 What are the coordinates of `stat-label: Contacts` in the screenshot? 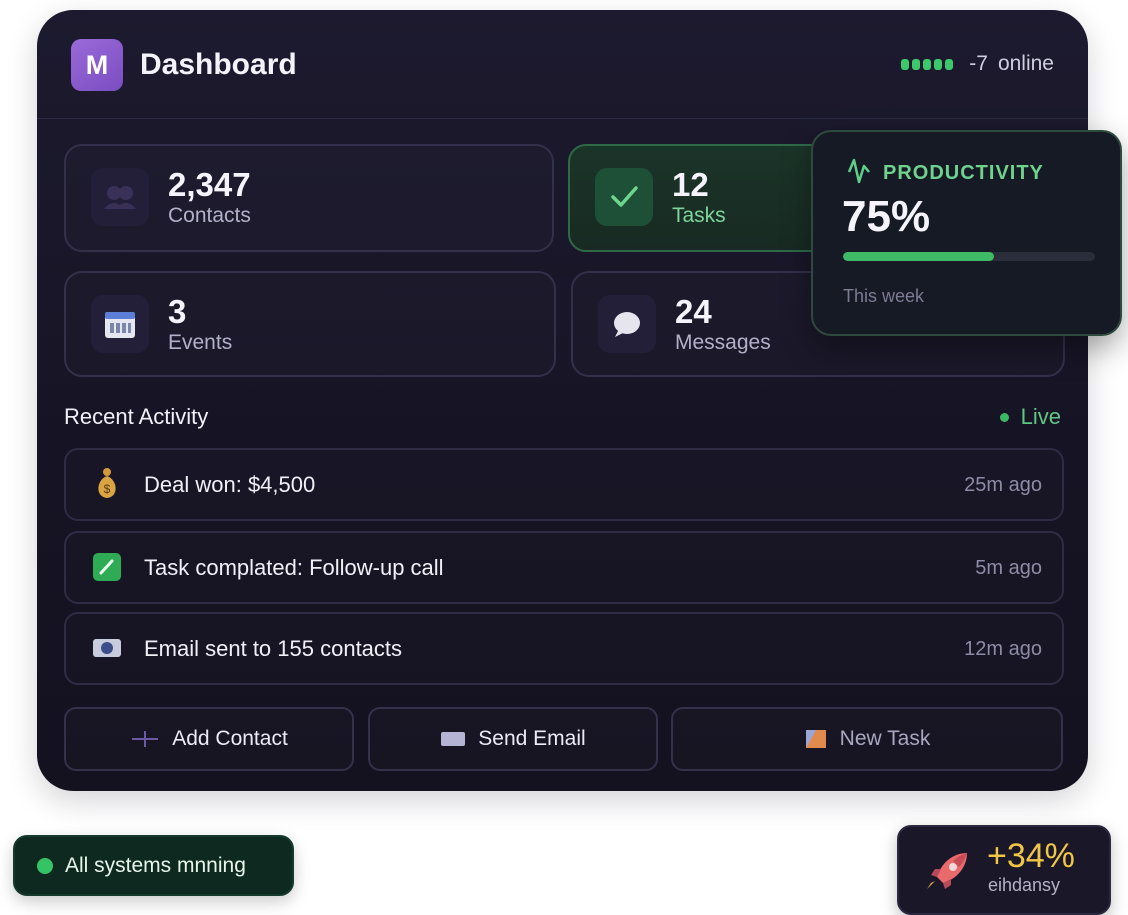 It's located at (209, 215).